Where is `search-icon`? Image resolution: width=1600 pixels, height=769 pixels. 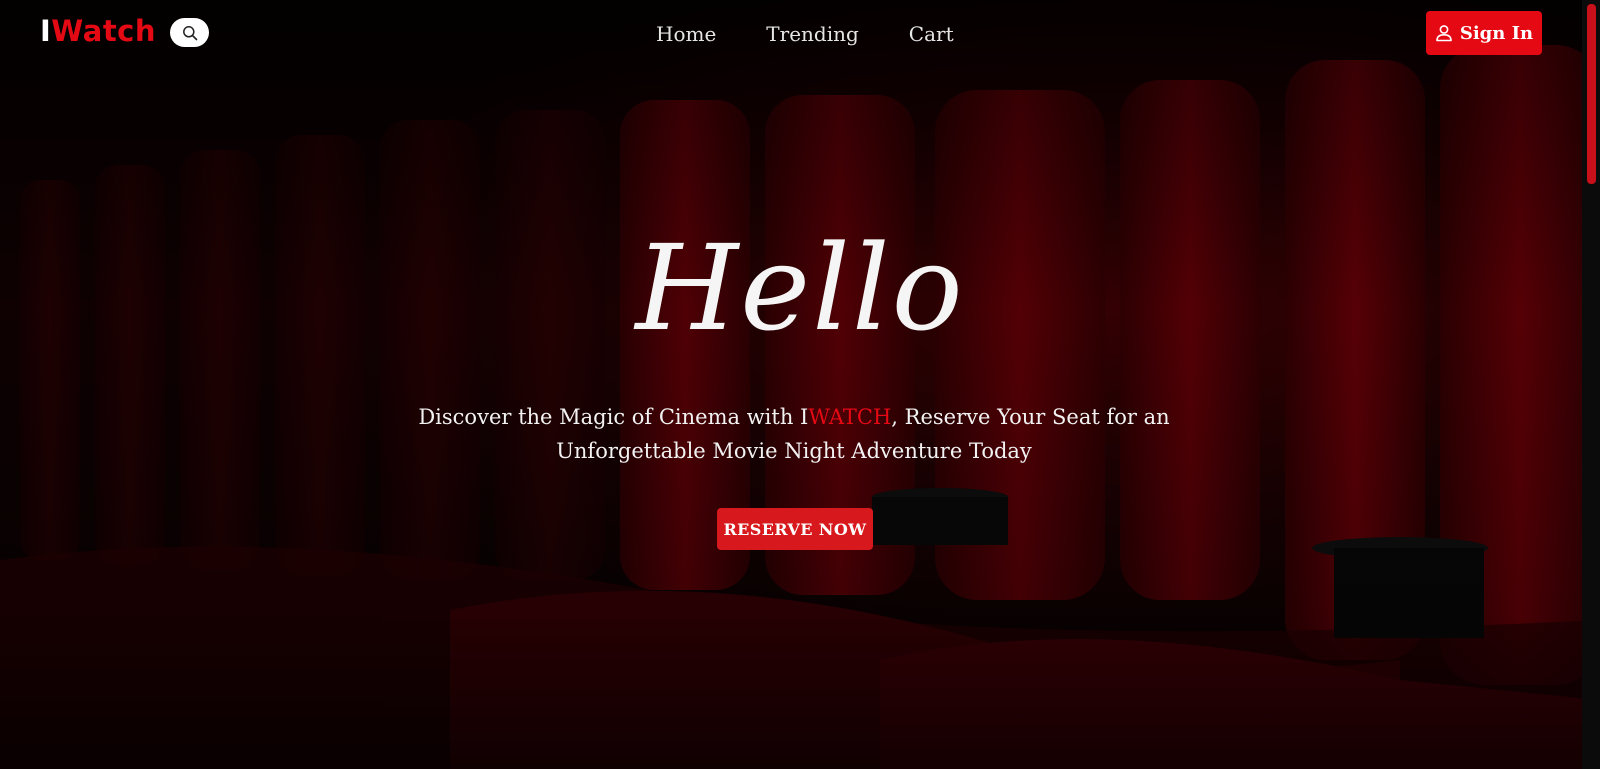 search-icon is located at coordinates (189, 32).